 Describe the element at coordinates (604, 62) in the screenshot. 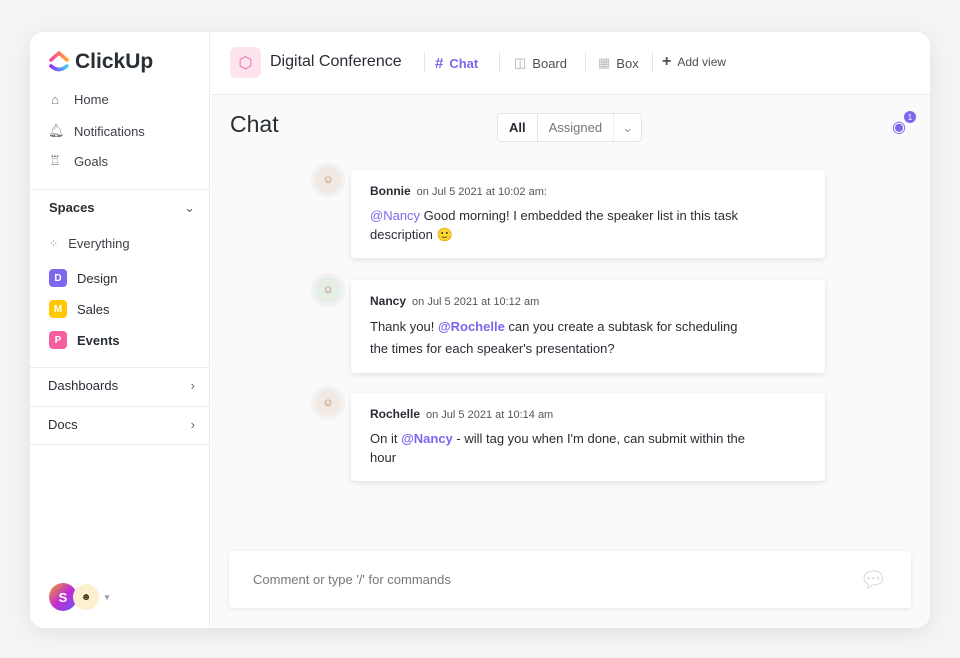

I see `box-grid-icon: ▦` at that location.